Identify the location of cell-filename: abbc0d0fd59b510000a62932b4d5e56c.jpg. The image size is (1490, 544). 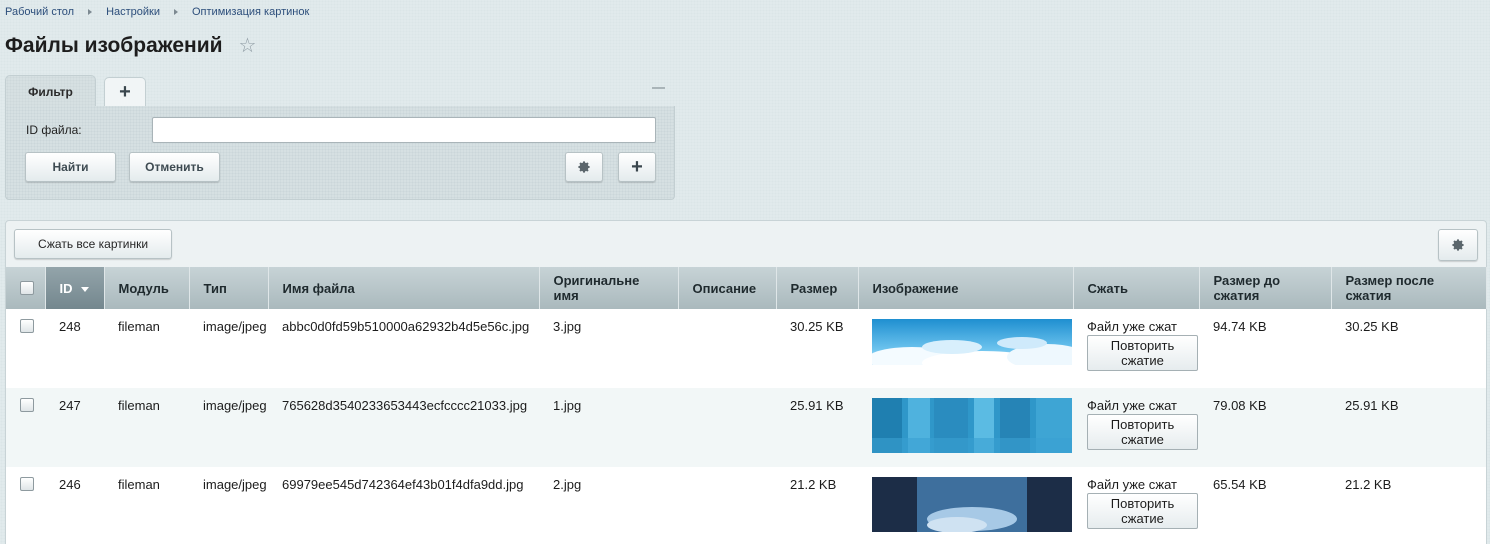
(403, 348).